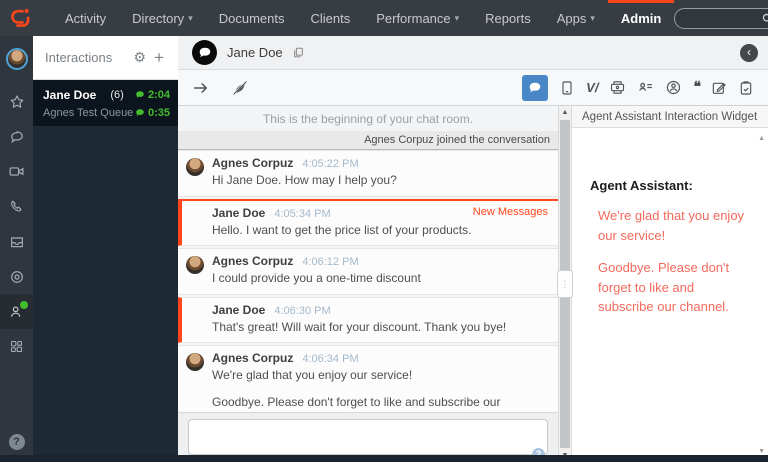 This screenshot has height=462, width=768. What do you see at coordinates (330, 359) in the screenshot?
I see `message-timestamp: 4:06:34 PM` at bounding box center [330, 359].